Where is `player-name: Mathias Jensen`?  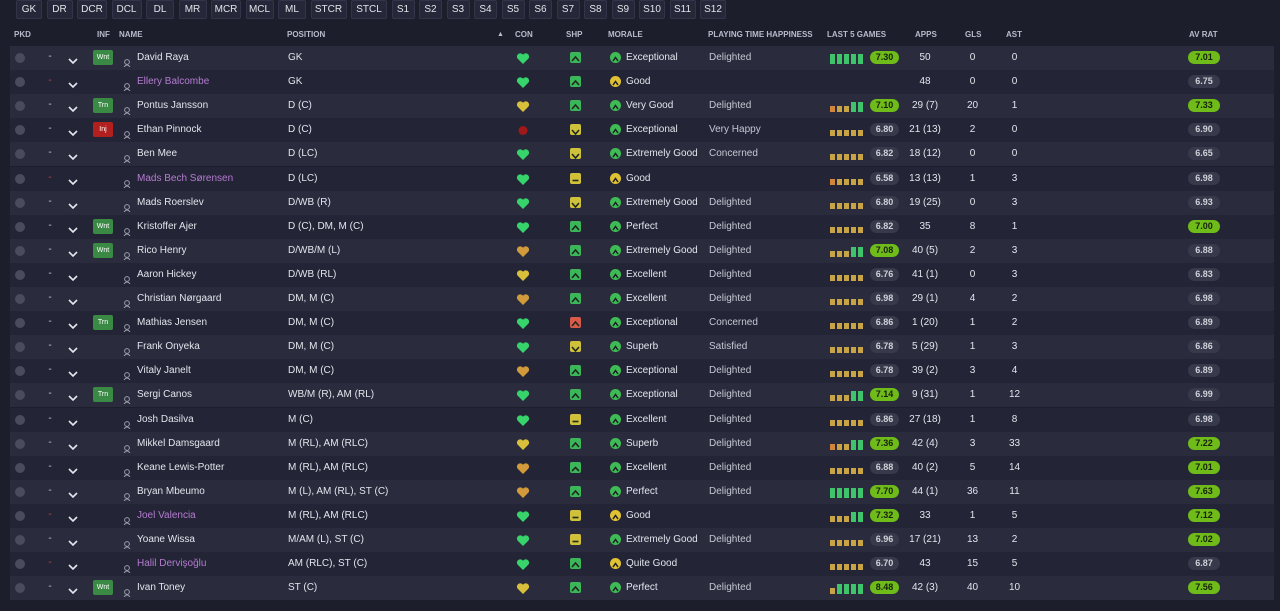
player-name: Mathias Jensen is located at coordinates (172, 323).